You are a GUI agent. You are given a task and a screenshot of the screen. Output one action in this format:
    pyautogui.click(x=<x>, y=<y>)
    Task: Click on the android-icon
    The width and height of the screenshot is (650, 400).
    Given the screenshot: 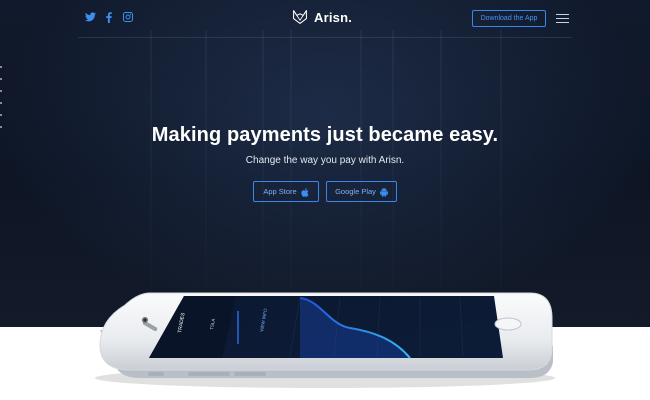 What is the action you would take?
    pyautogui.click(x=383, y=192)
    